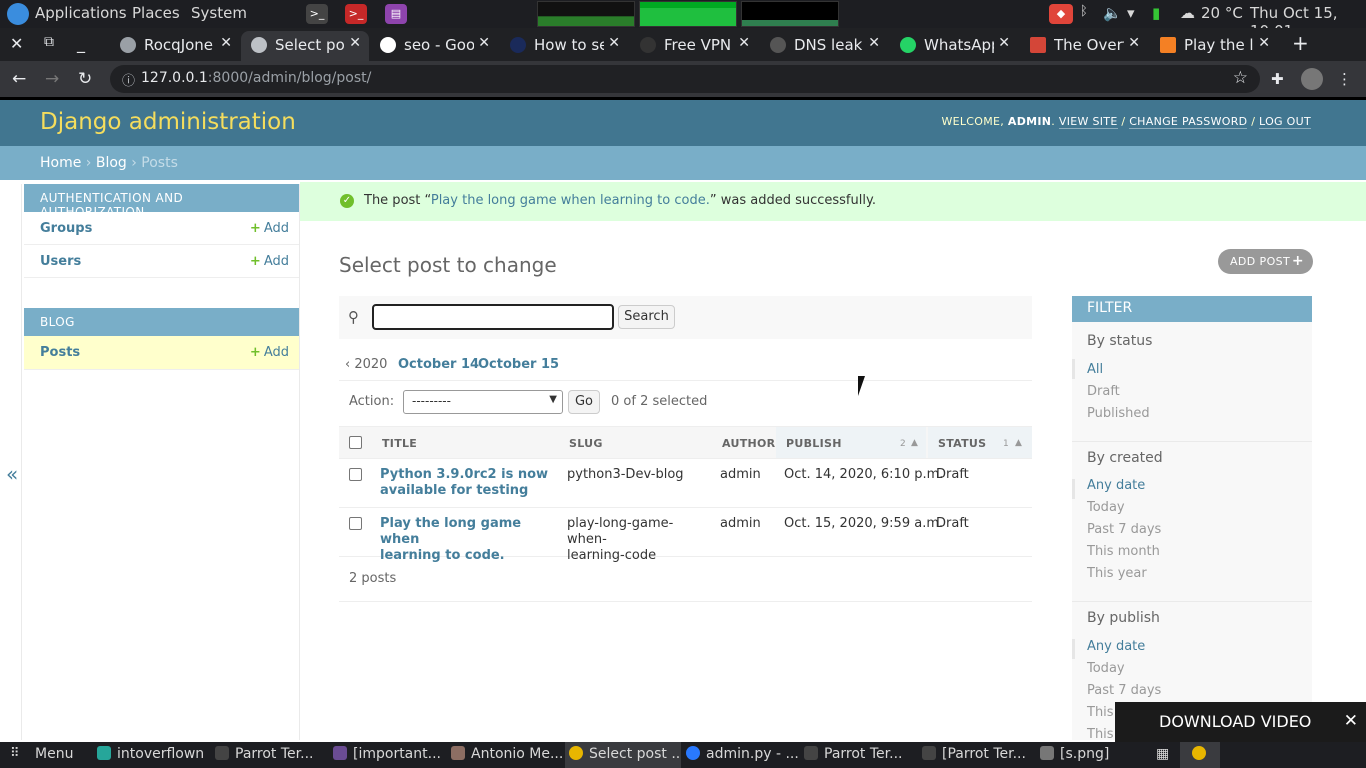 The image size is (1366, 768). I want to click on posts-link: Posts, so click(60, 352).